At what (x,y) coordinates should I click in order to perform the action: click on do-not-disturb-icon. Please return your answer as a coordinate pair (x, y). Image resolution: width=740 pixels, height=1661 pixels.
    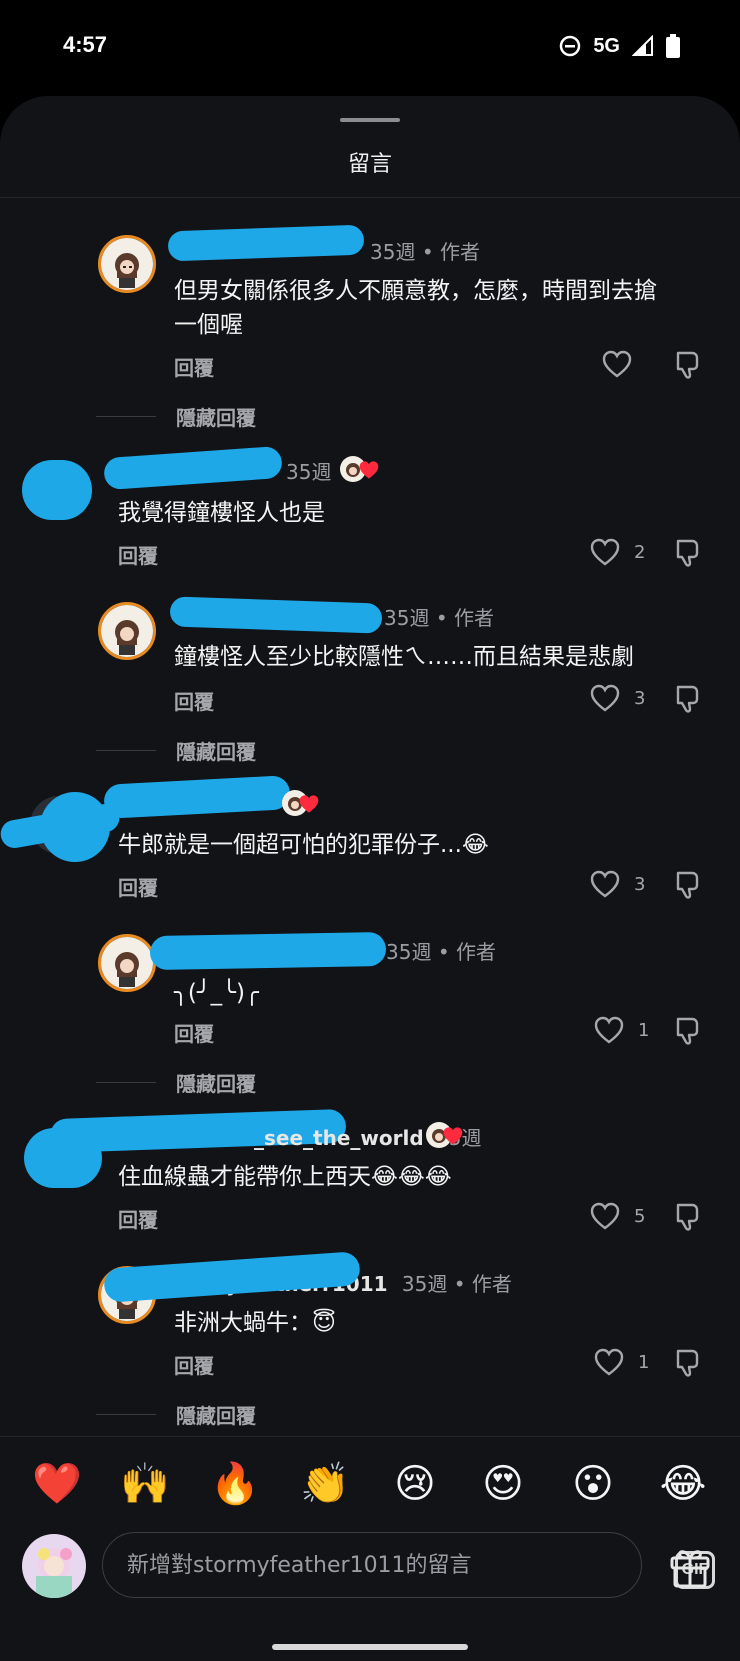
    Looking at the image, I should click on (570, 46).